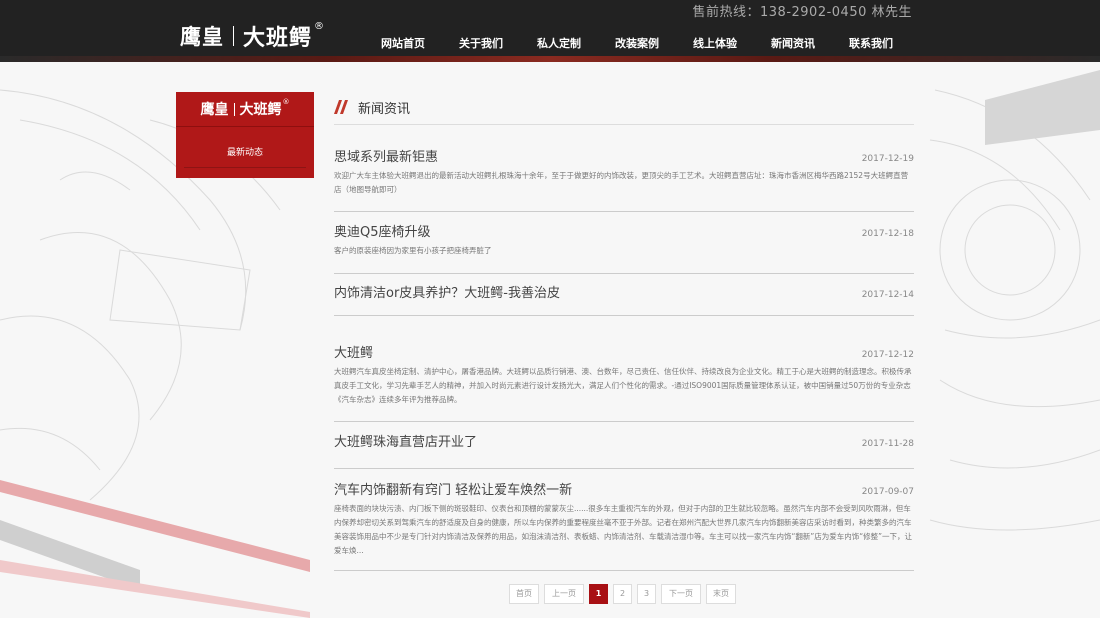  Describe the element at coordinates (624, 301) in the screenshot. I see `news-item: 2017-12-14 内饰清洁or皮具养护？大班鳄-我善治皮` at that location.